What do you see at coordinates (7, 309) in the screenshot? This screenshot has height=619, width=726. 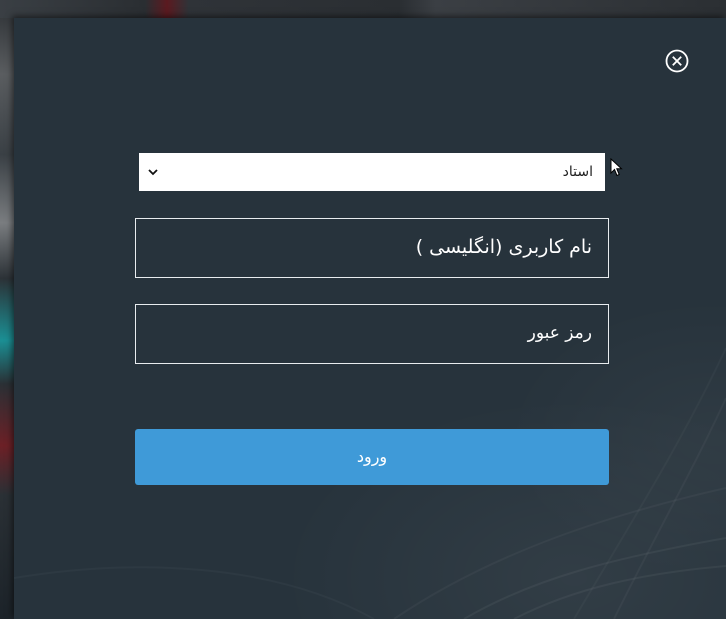 I see `background-page-left-strip` at bounding box center [7, 309].